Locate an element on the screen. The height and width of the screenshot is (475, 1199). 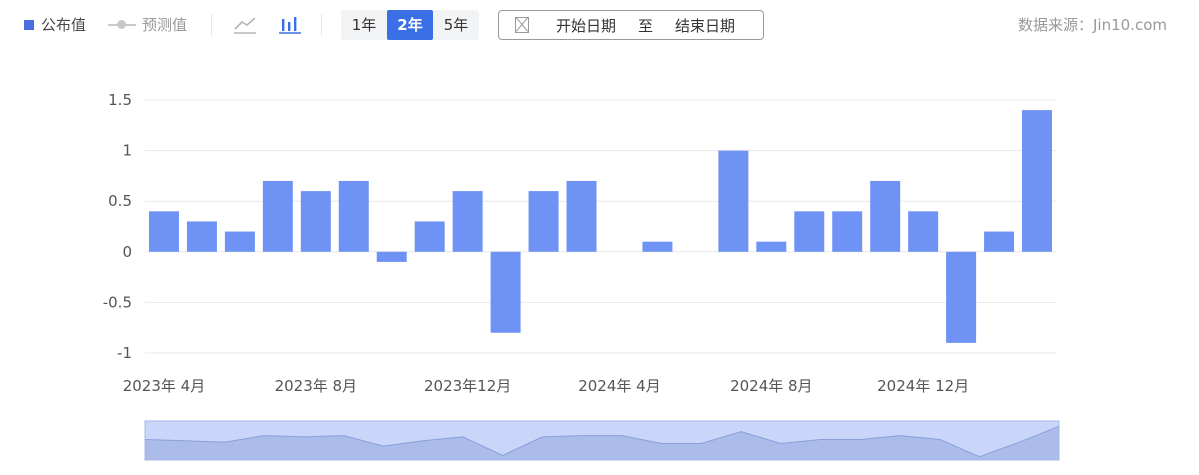
y-tick-label: -1 is located at coordinates (124, 353).